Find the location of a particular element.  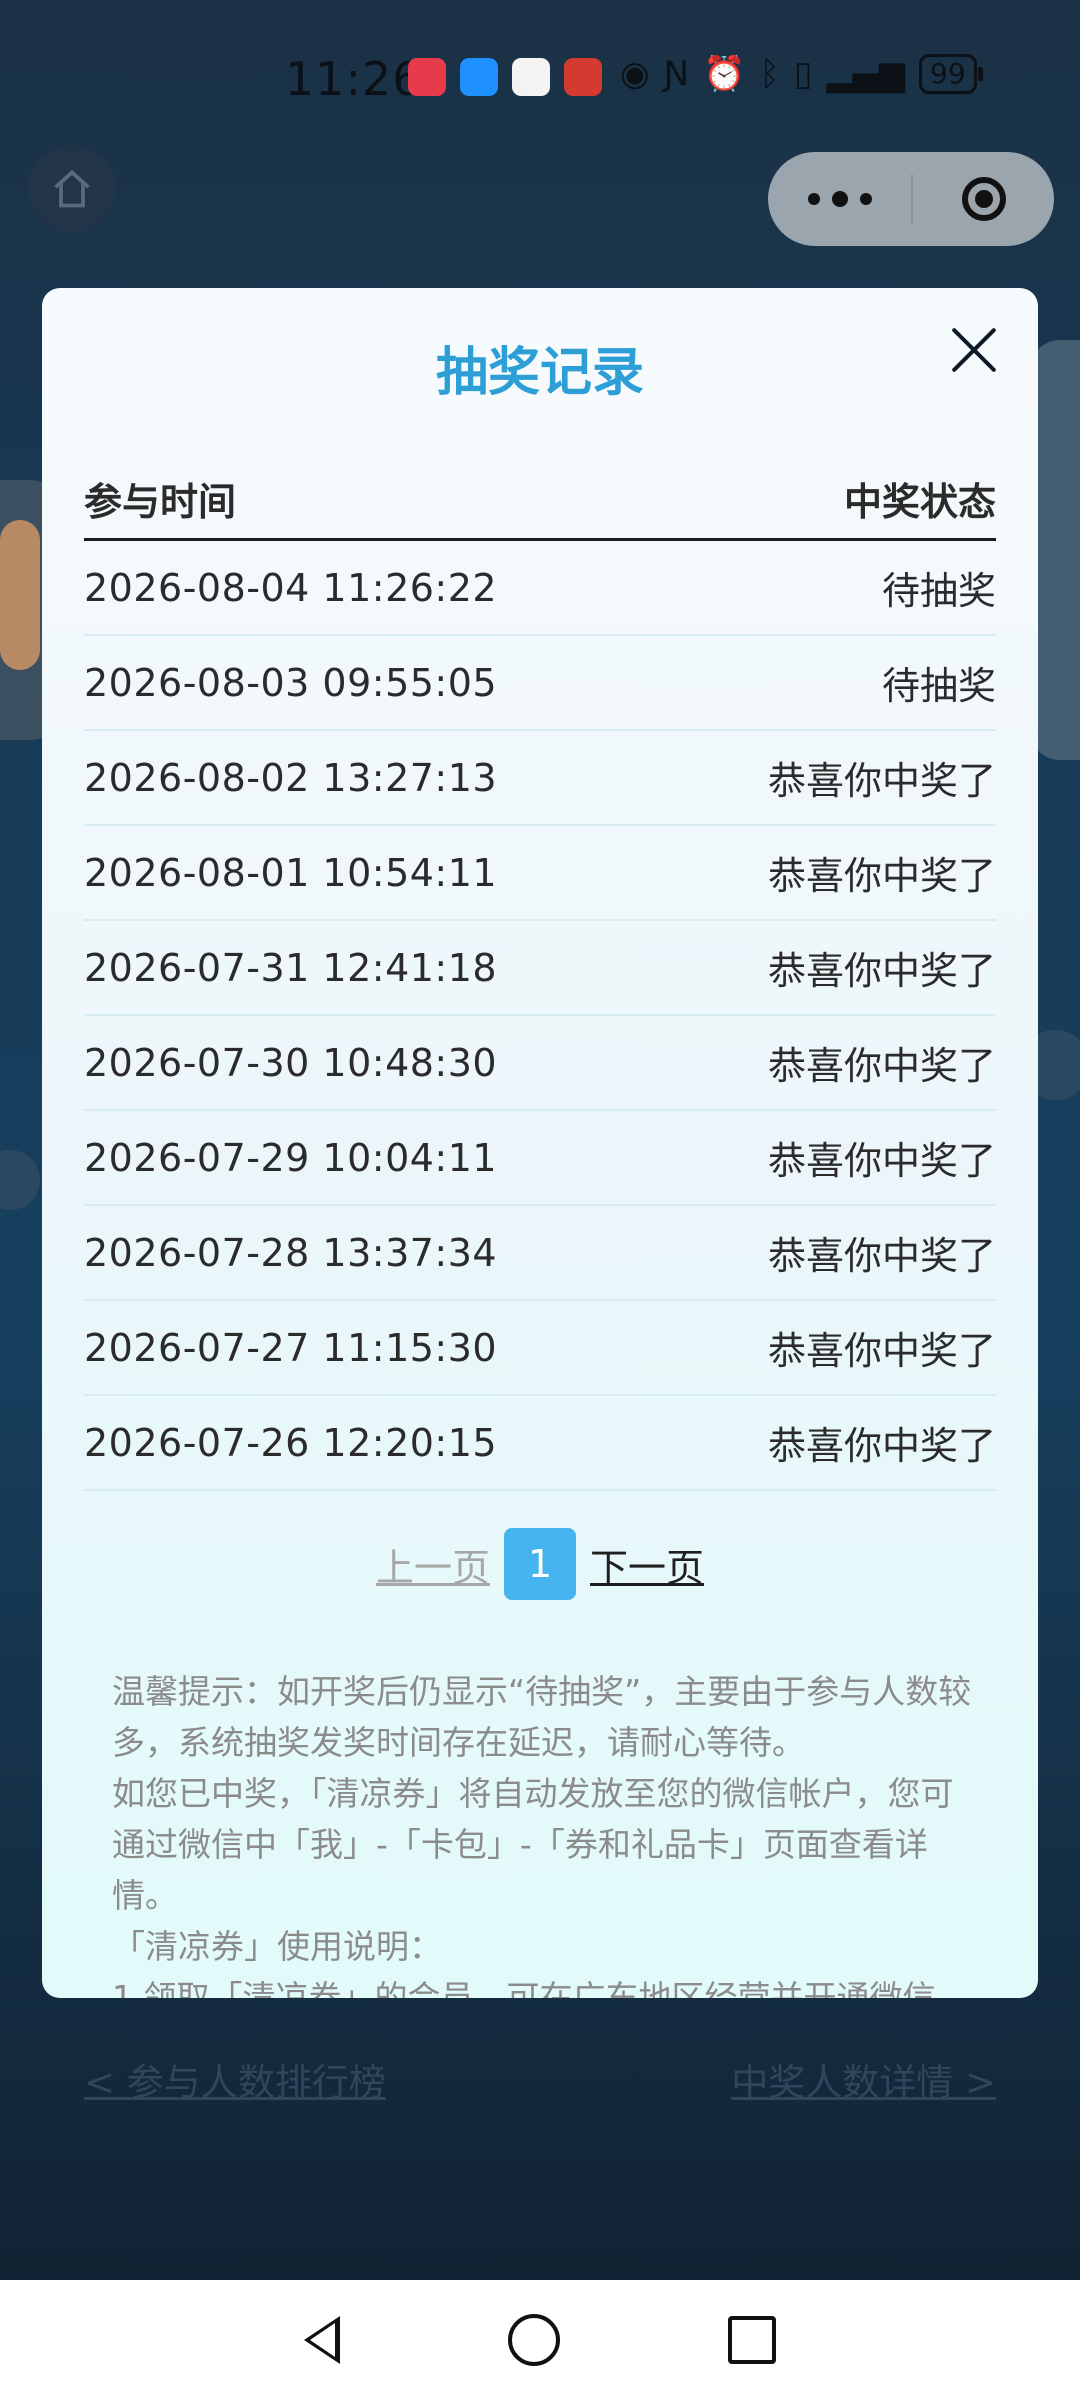

current-page-button: 1 is located at coordinates (540, 1564).